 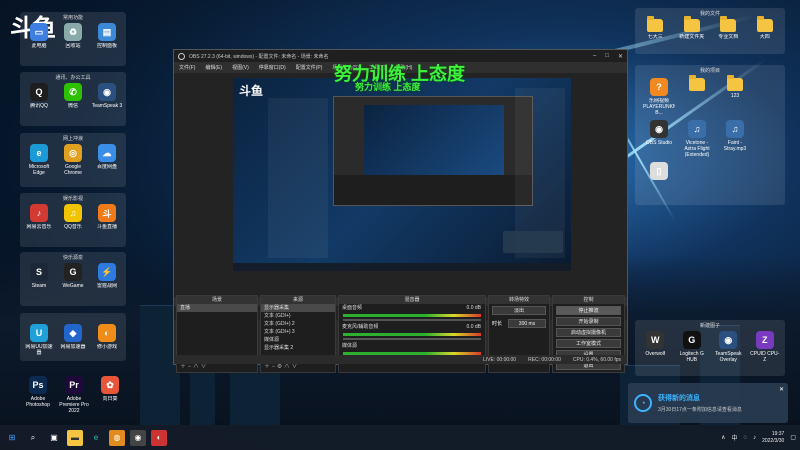 I want to click on folder-label: 七大三, so click(x=655, y=37).